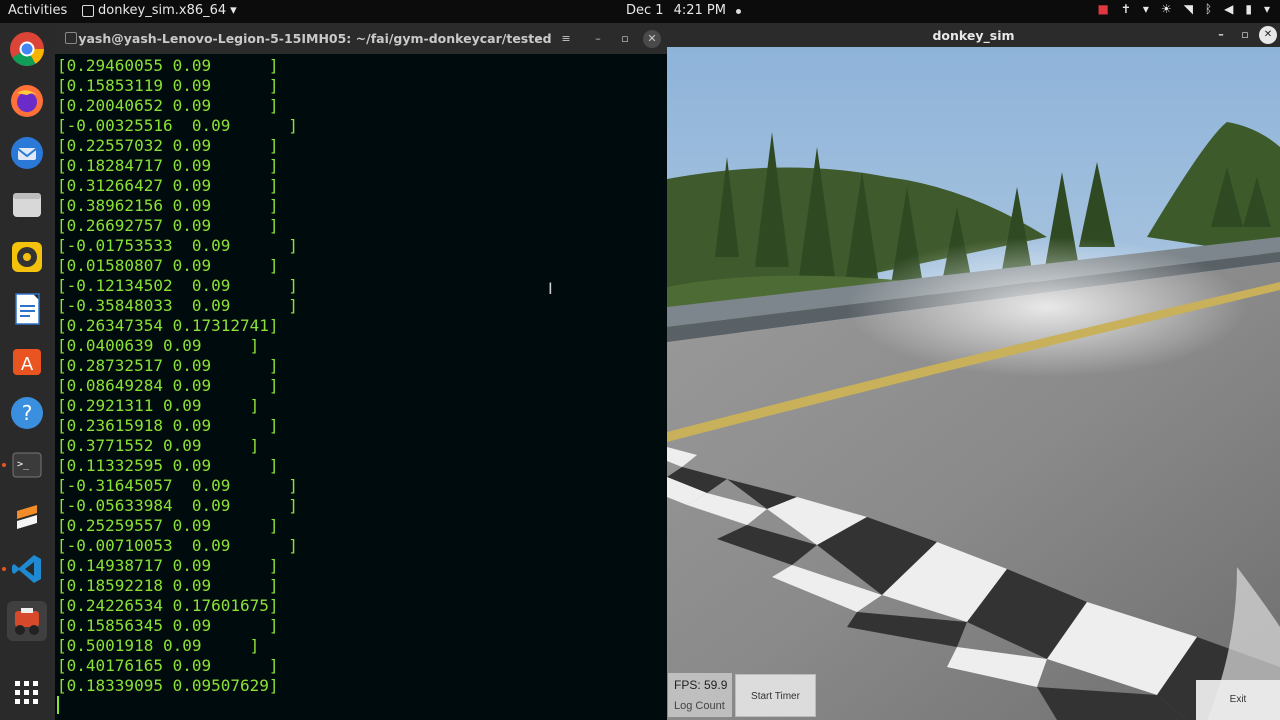  I want to click on terminal-line: [0.11332595 0.09 ], so click(168, 465).